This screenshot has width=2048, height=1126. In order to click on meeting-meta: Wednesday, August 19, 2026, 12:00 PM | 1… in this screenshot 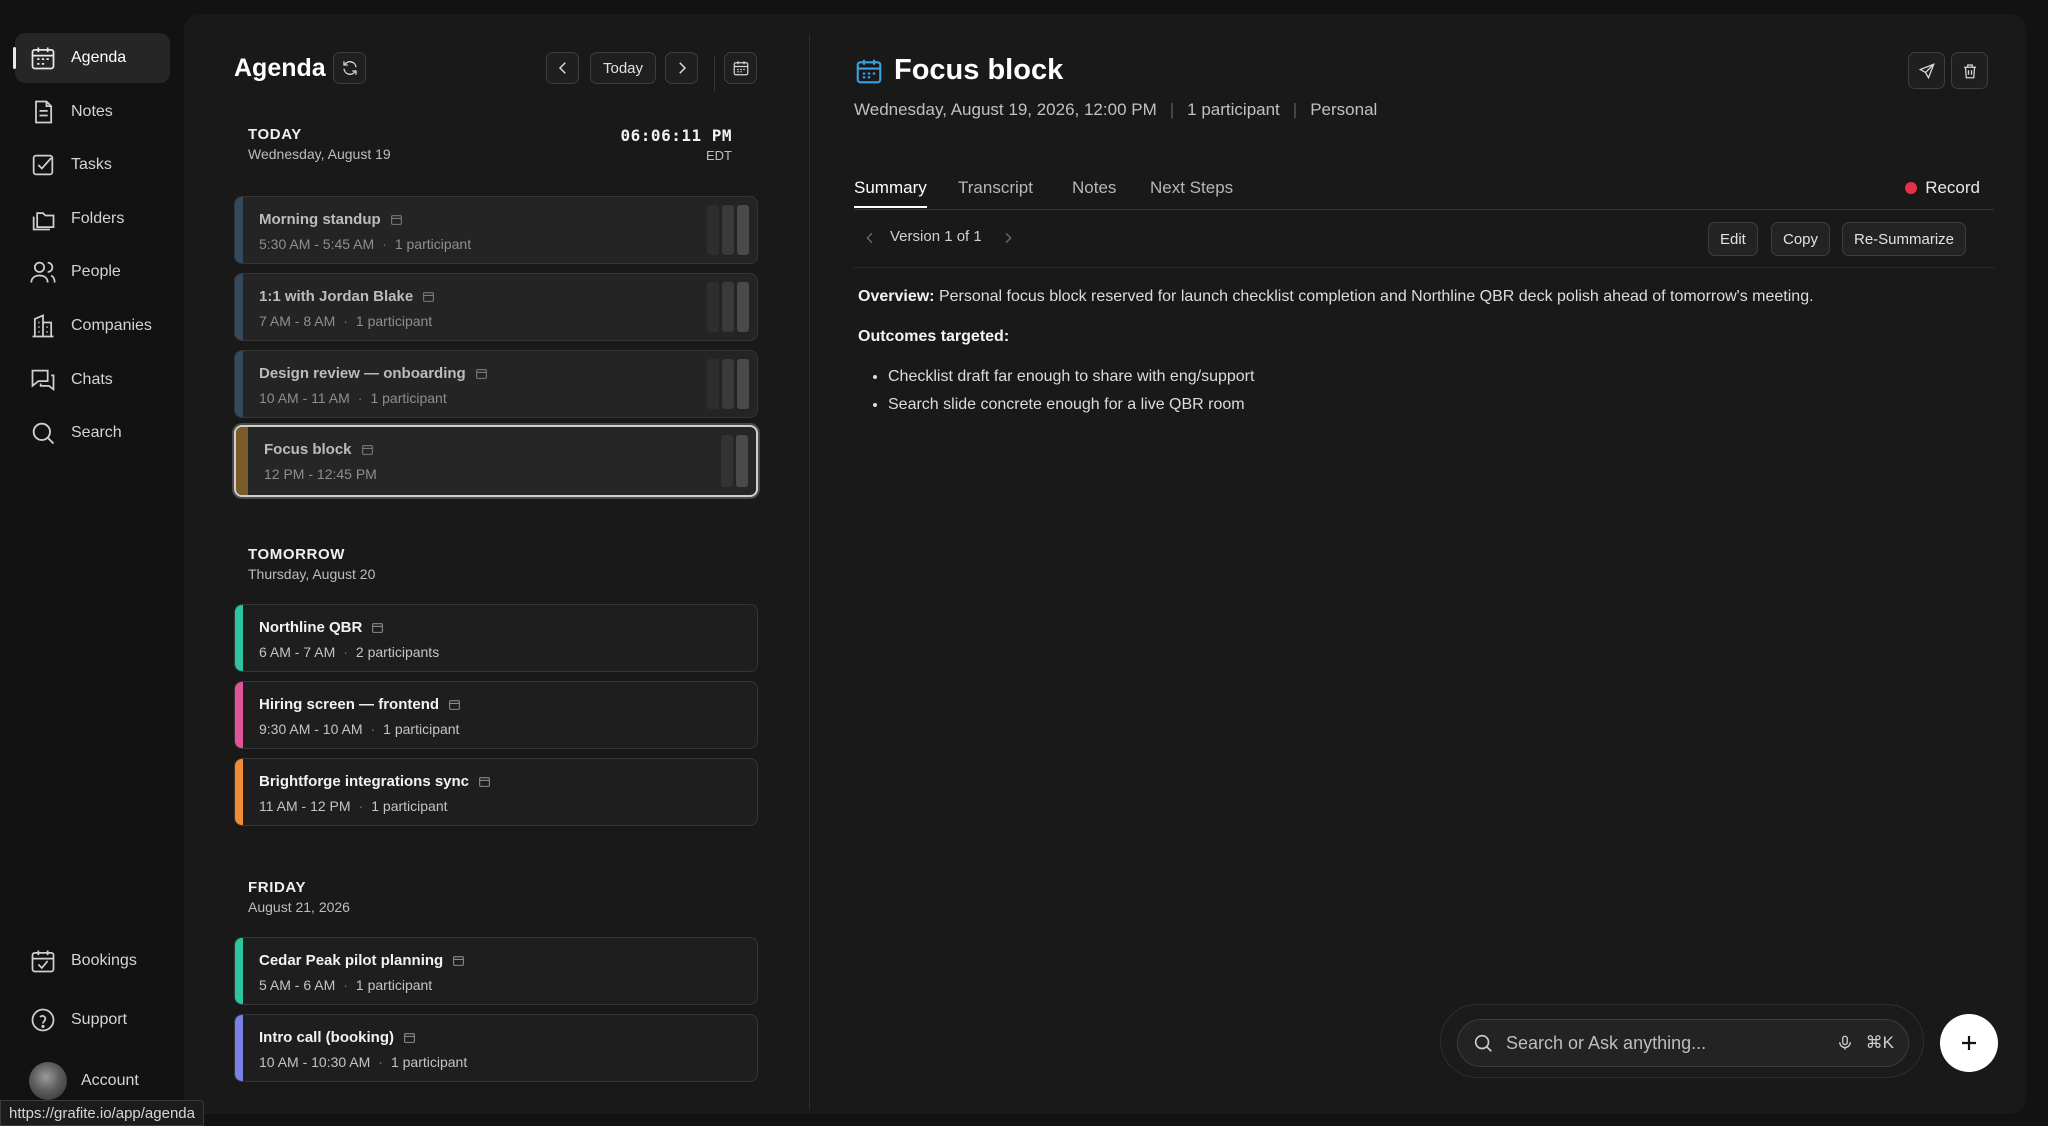, I will do `click(1115, 110)`.